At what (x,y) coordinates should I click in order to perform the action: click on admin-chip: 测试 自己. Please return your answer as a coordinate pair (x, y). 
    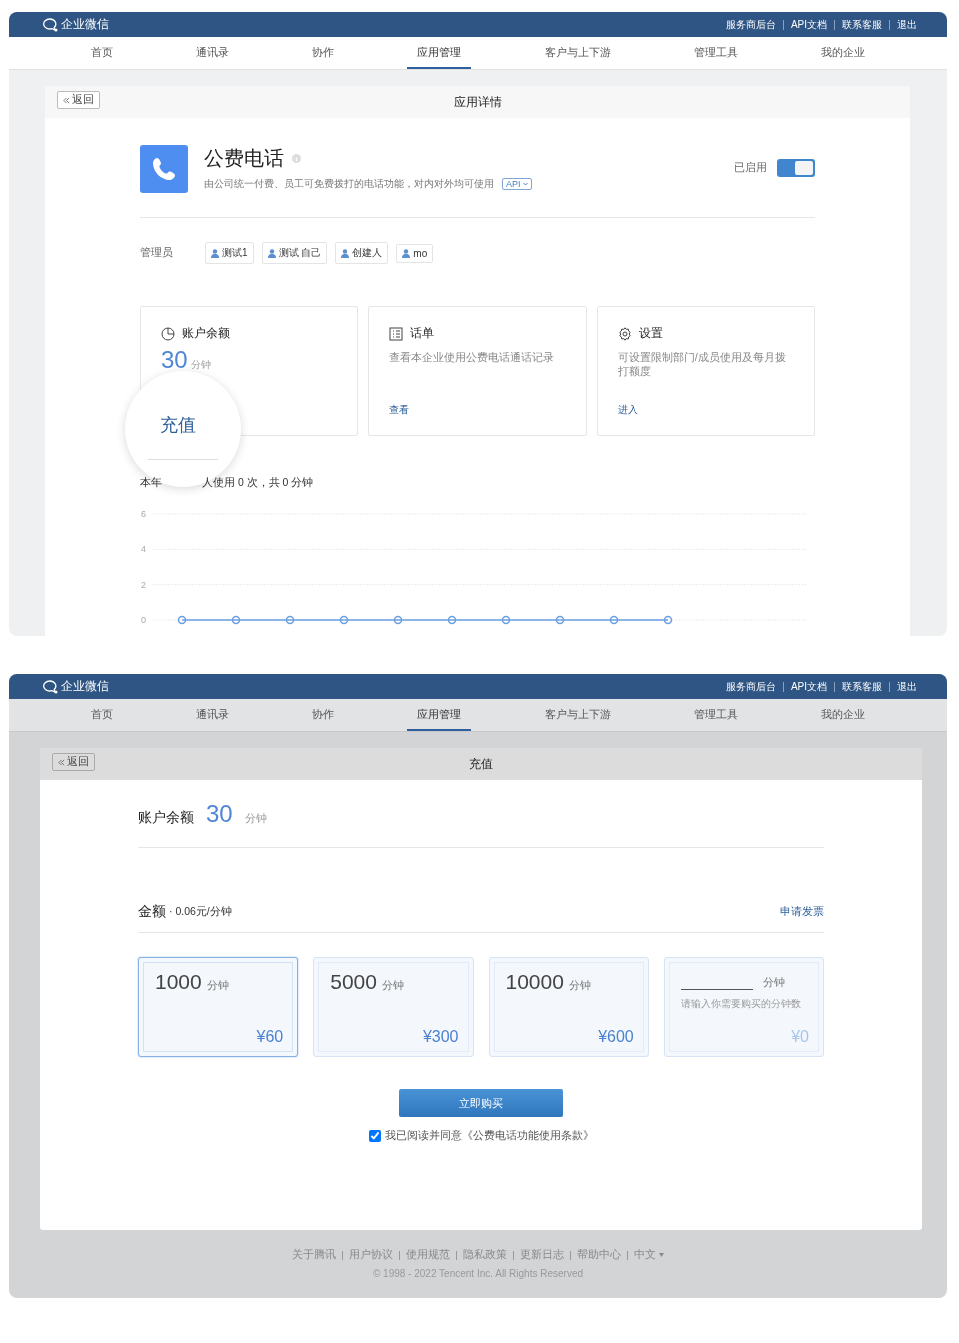
    Looking at the image, I should click on (294, 253).